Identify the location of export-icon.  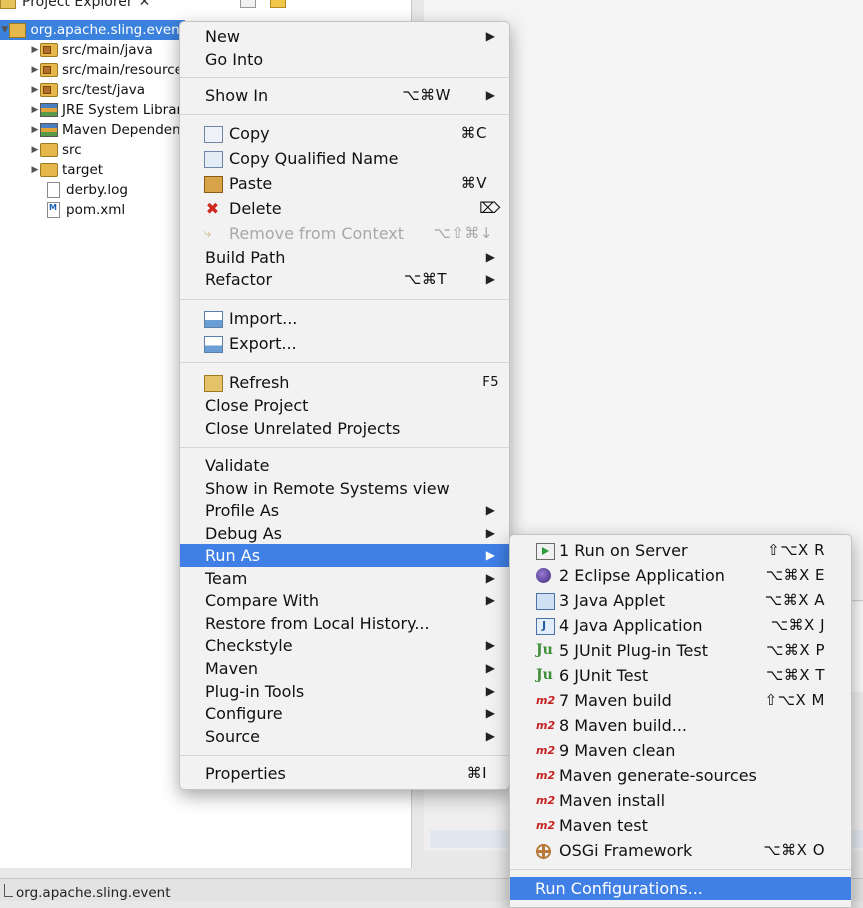
(213, 344).